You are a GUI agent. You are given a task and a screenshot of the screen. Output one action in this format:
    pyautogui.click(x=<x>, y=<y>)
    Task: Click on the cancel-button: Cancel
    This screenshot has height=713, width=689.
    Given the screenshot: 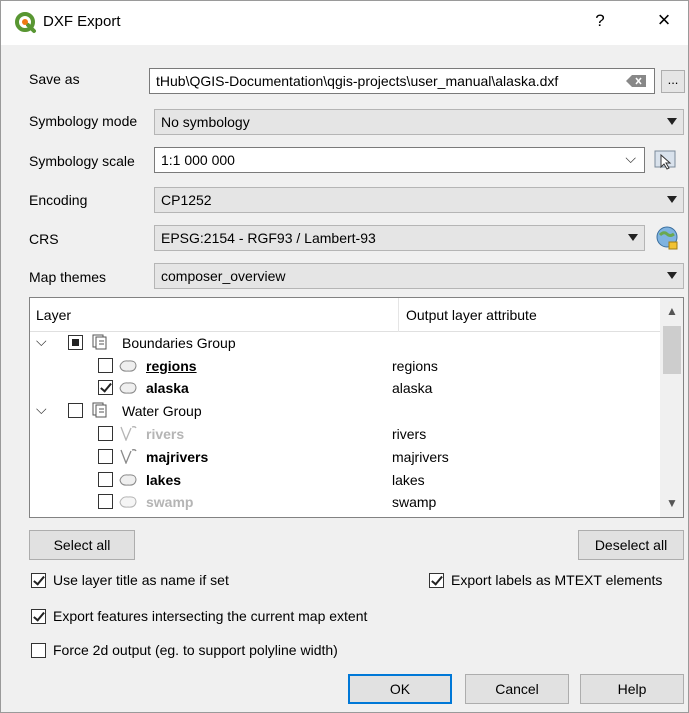 What is the action you would take?
    pyautogui.click(x=517, y=689)
    